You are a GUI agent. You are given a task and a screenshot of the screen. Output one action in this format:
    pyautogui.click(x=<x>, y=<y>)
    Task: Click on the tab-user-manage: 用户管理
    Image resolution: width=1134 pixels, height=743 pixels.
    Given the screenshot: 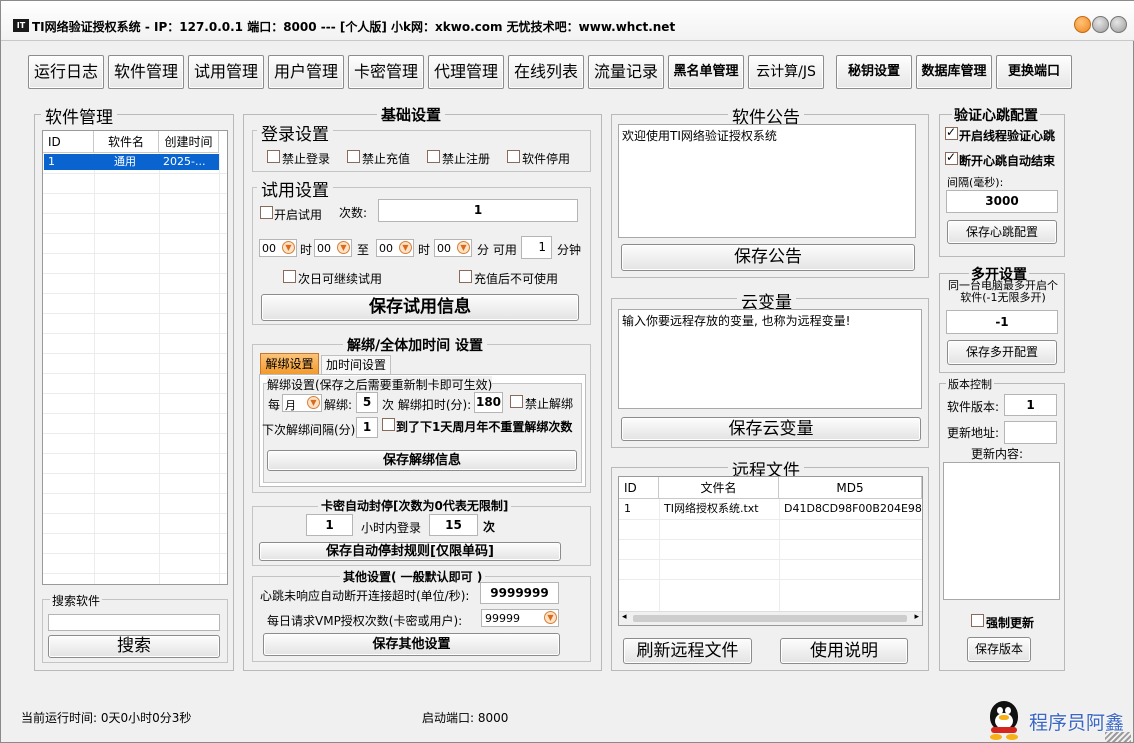 What is the action you would take?
    pyautogui.click(x=306, y=72)
    